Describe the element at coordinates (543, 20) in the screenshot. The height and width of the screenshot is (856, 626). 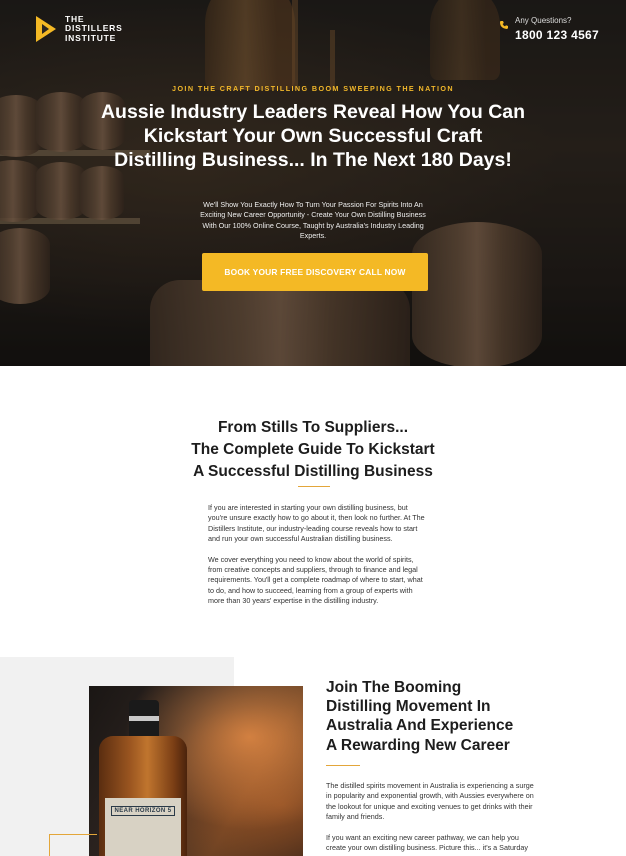
I see `contact-question: Any Questions?` at that location.